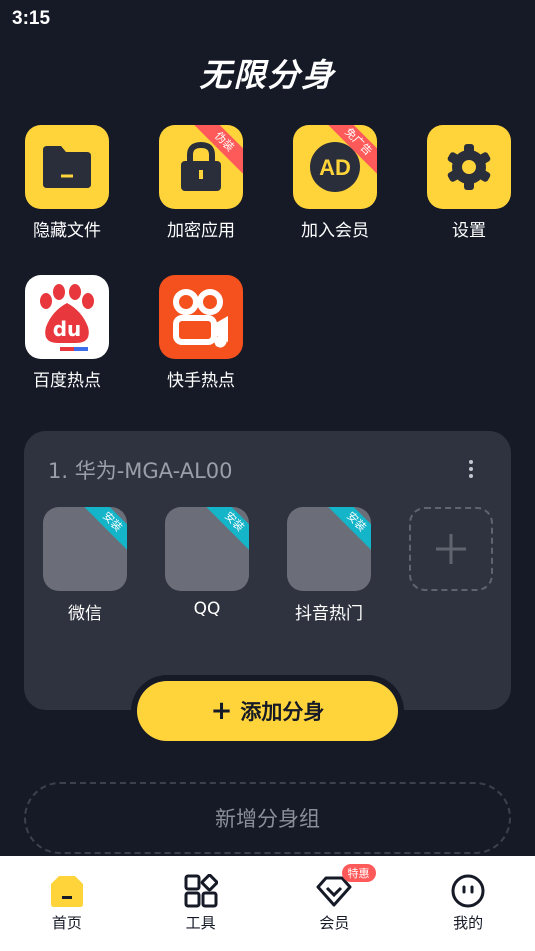  I want to click on clone-app-douyin: 安装 抖音热门, so click(329, 565).